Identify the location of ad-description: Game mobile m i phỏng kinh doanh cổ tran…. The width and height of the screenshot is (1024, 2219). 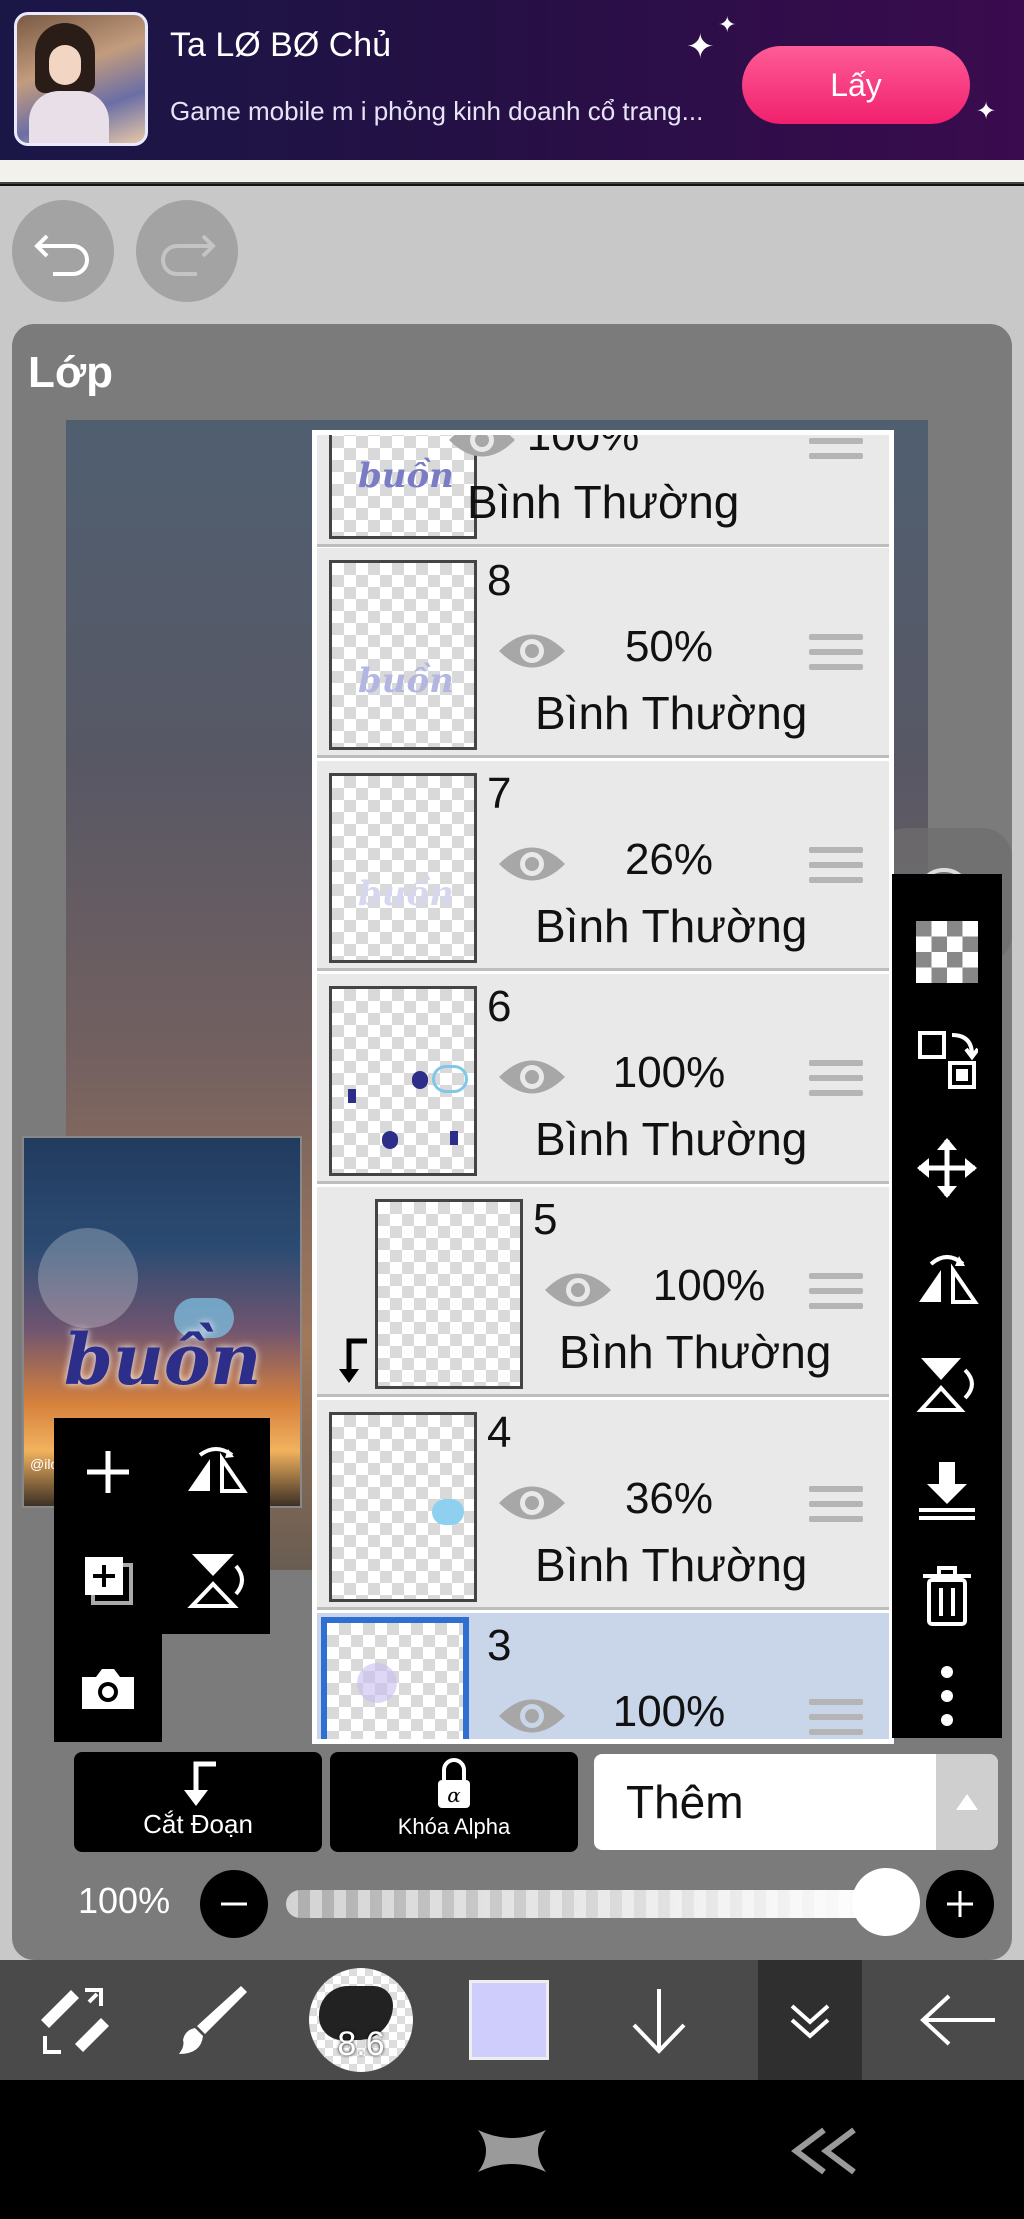
(437, 111).